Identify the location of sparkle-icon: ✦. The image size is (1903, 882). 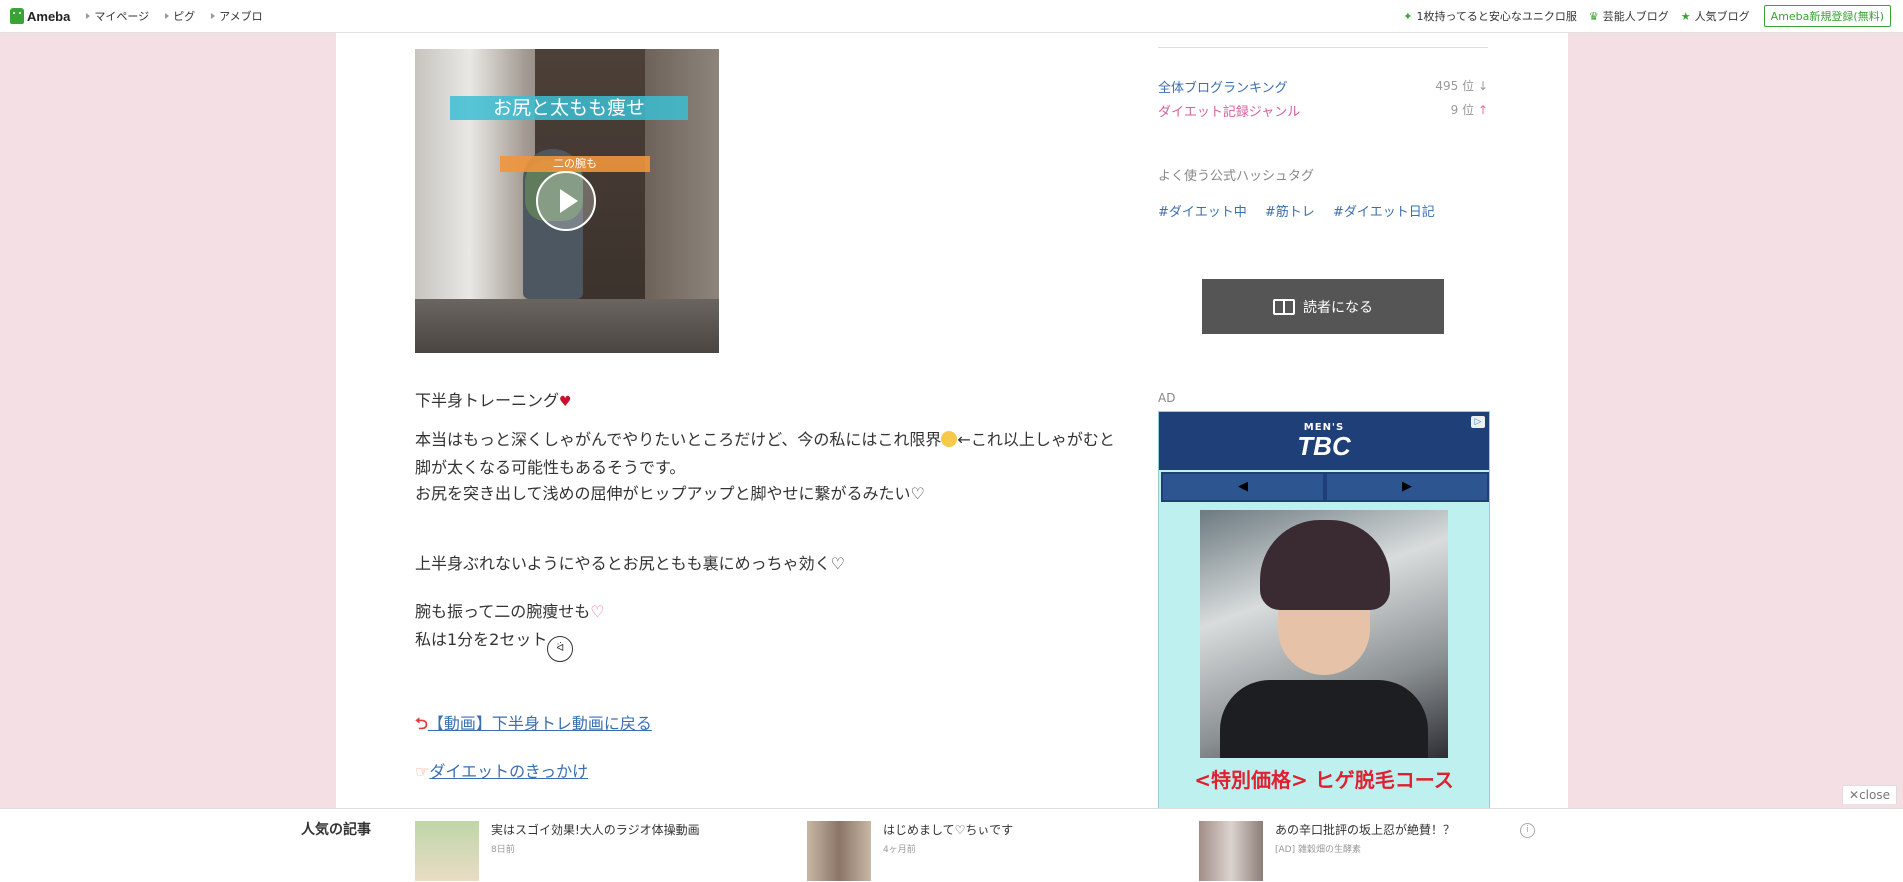
(1408, 16).